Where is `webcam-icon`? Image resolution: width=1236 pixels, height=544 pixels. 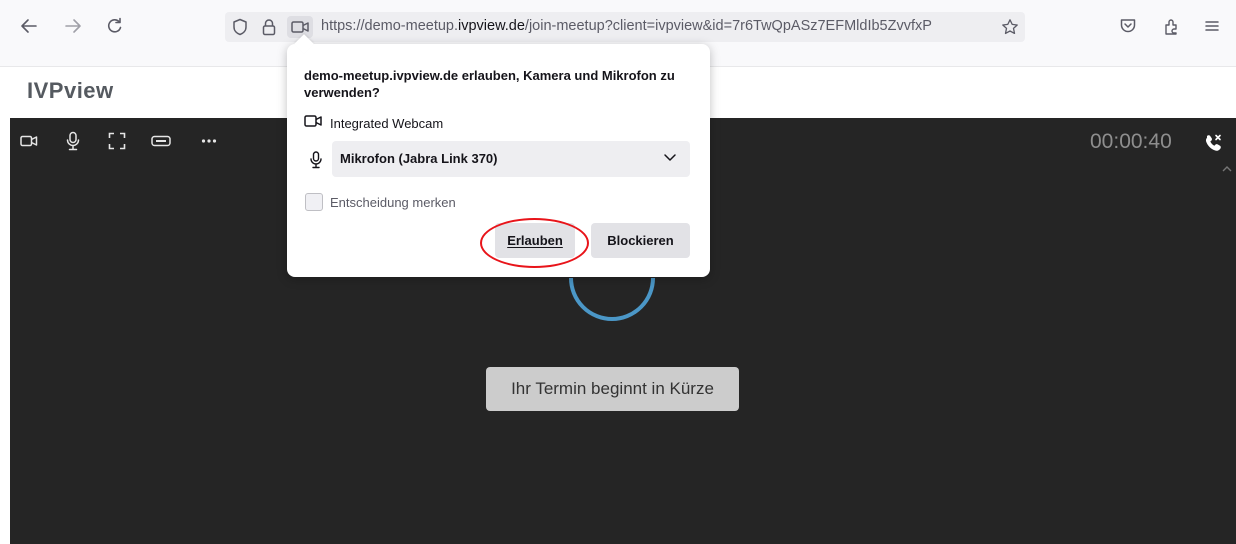 webcam-icon is located at coordinates (313, 123).